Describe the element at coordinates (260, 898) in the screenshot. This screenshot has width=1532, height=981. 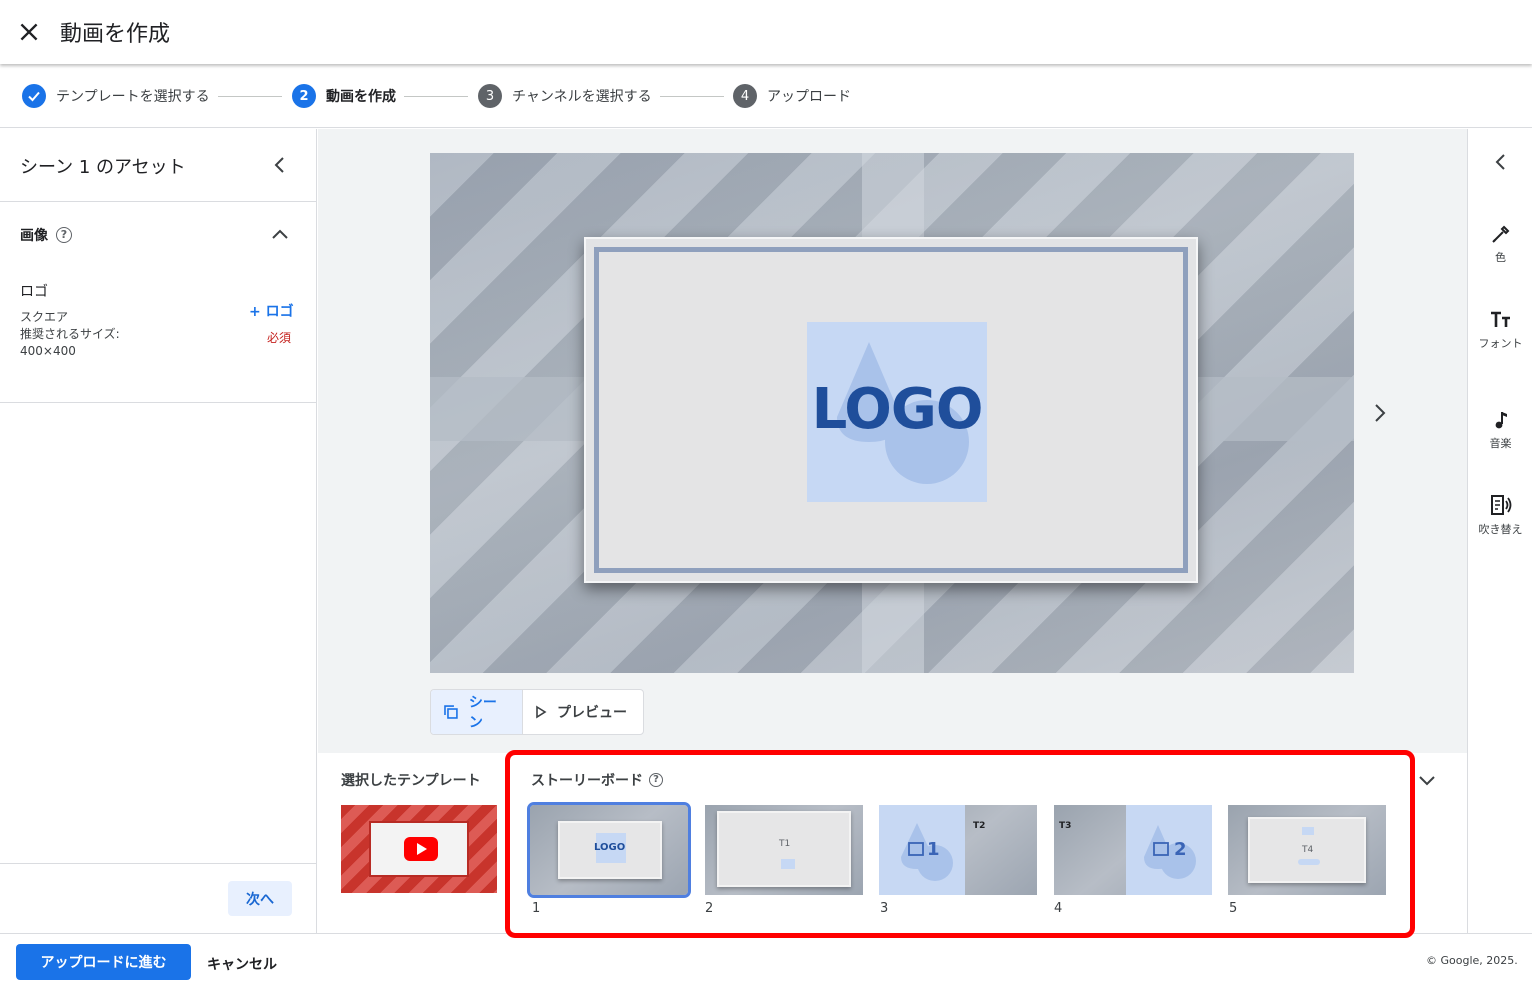
I see `next-button: 次へ` at that location.